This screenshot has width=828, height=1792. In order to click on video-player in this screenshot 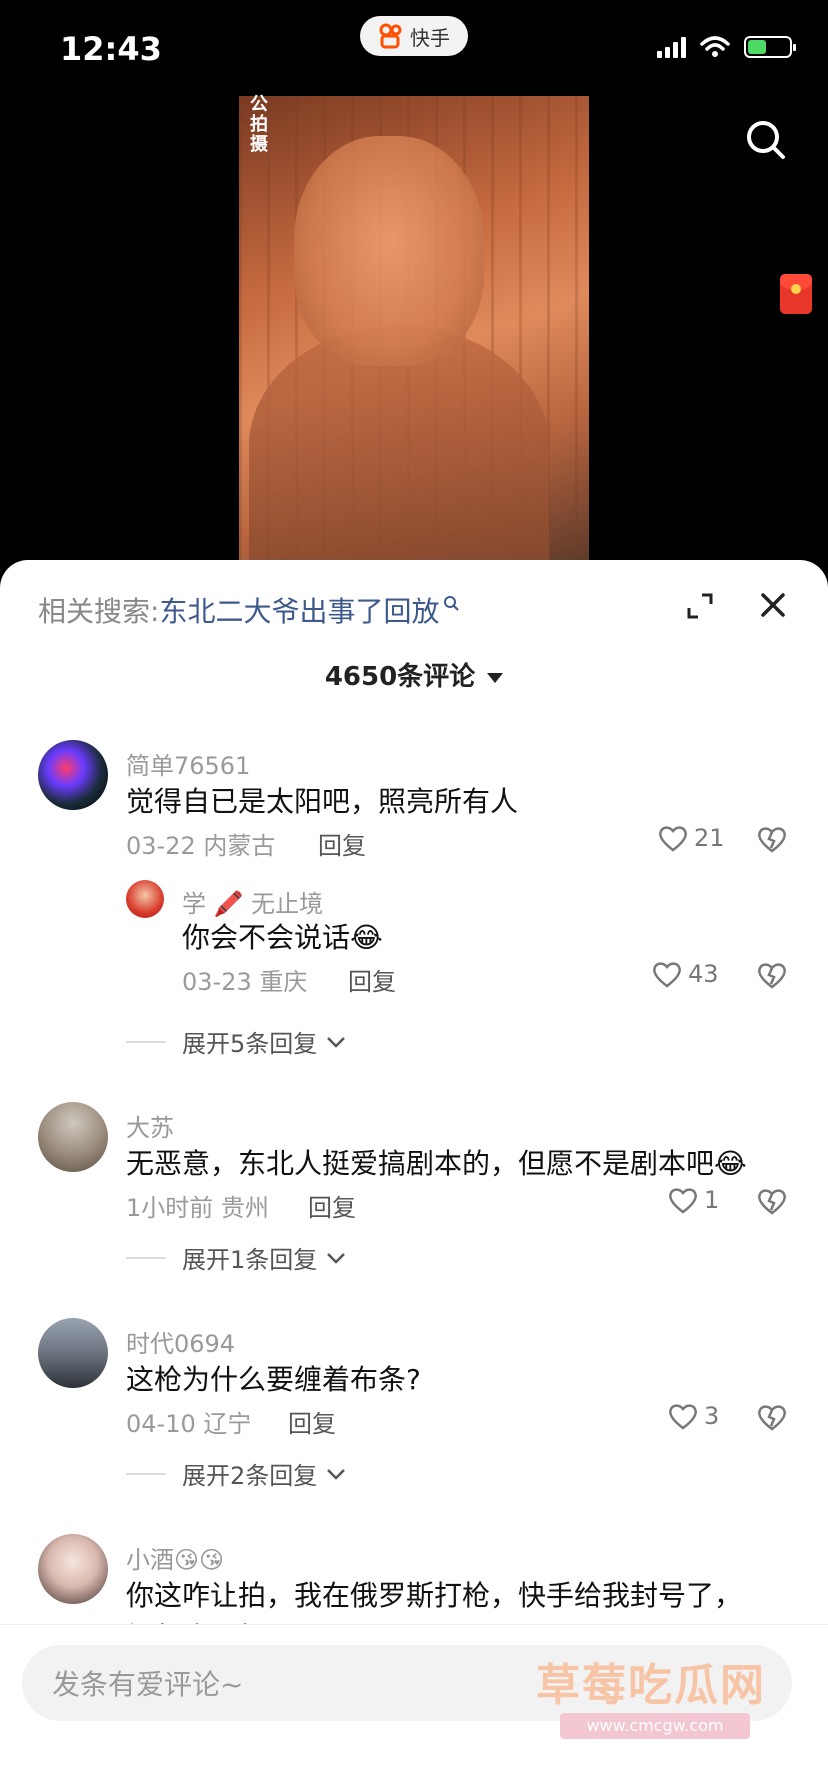, I will do `click(414, 328)`.